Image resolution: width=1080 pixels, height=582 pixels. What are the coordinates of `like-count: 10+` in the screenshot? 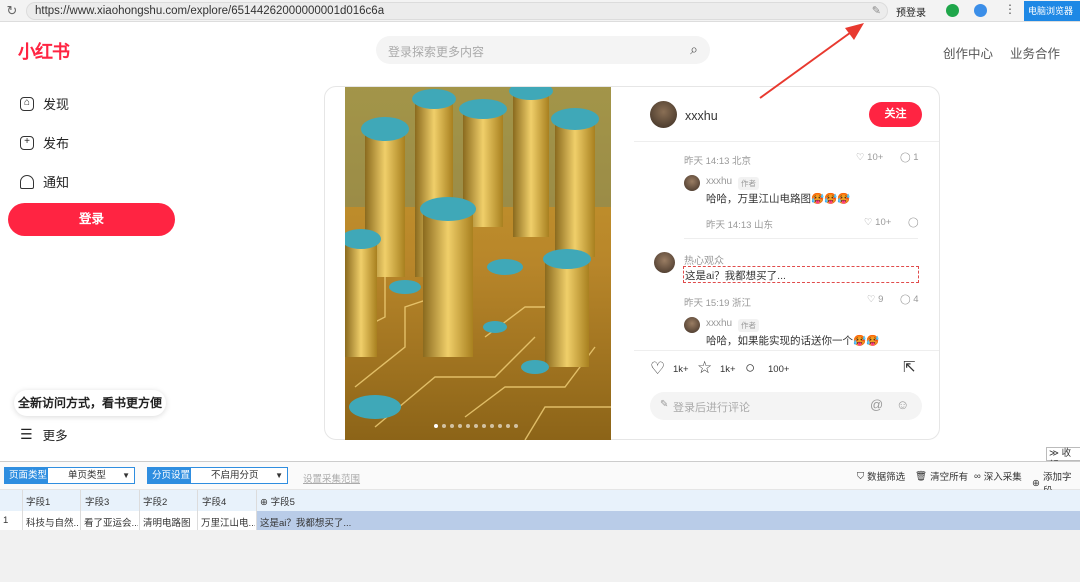 It's located at (875, 157).